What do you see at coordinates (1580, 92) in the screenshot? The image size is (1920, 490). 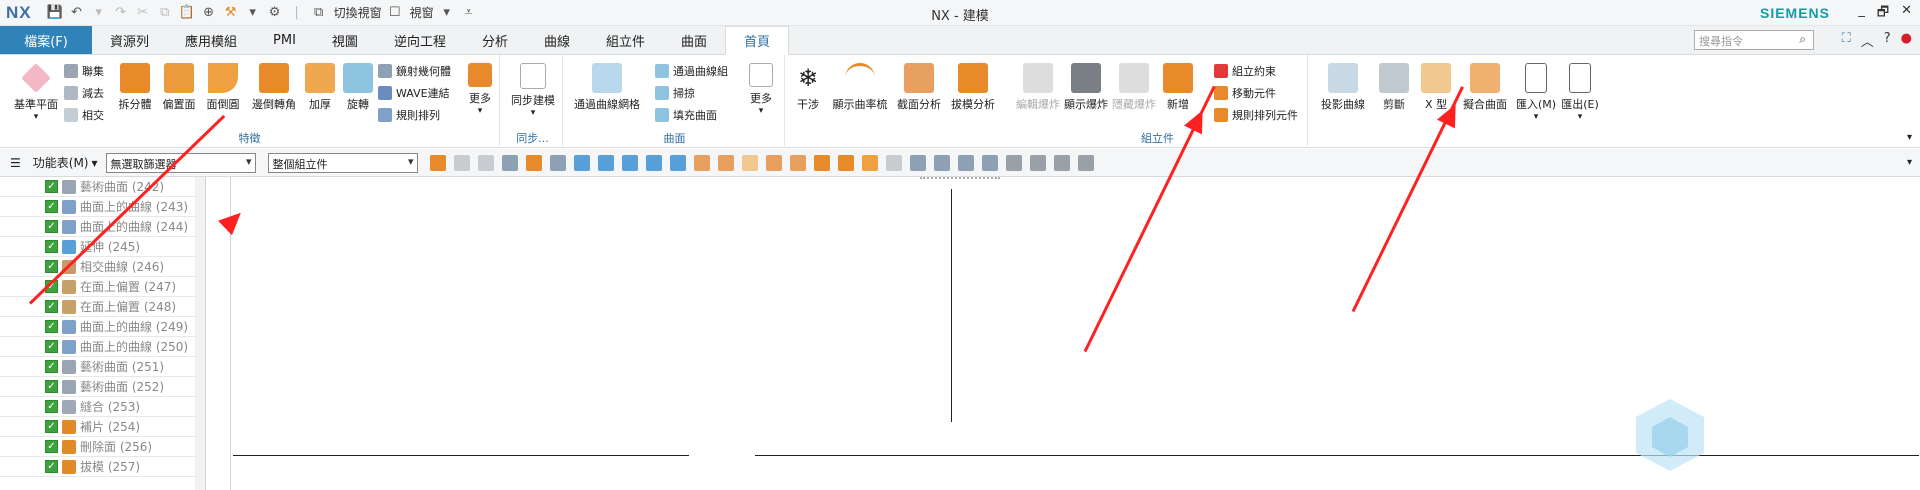 I see `export-button: 匯出(E) ▾` at bounding box center [1580, 92].